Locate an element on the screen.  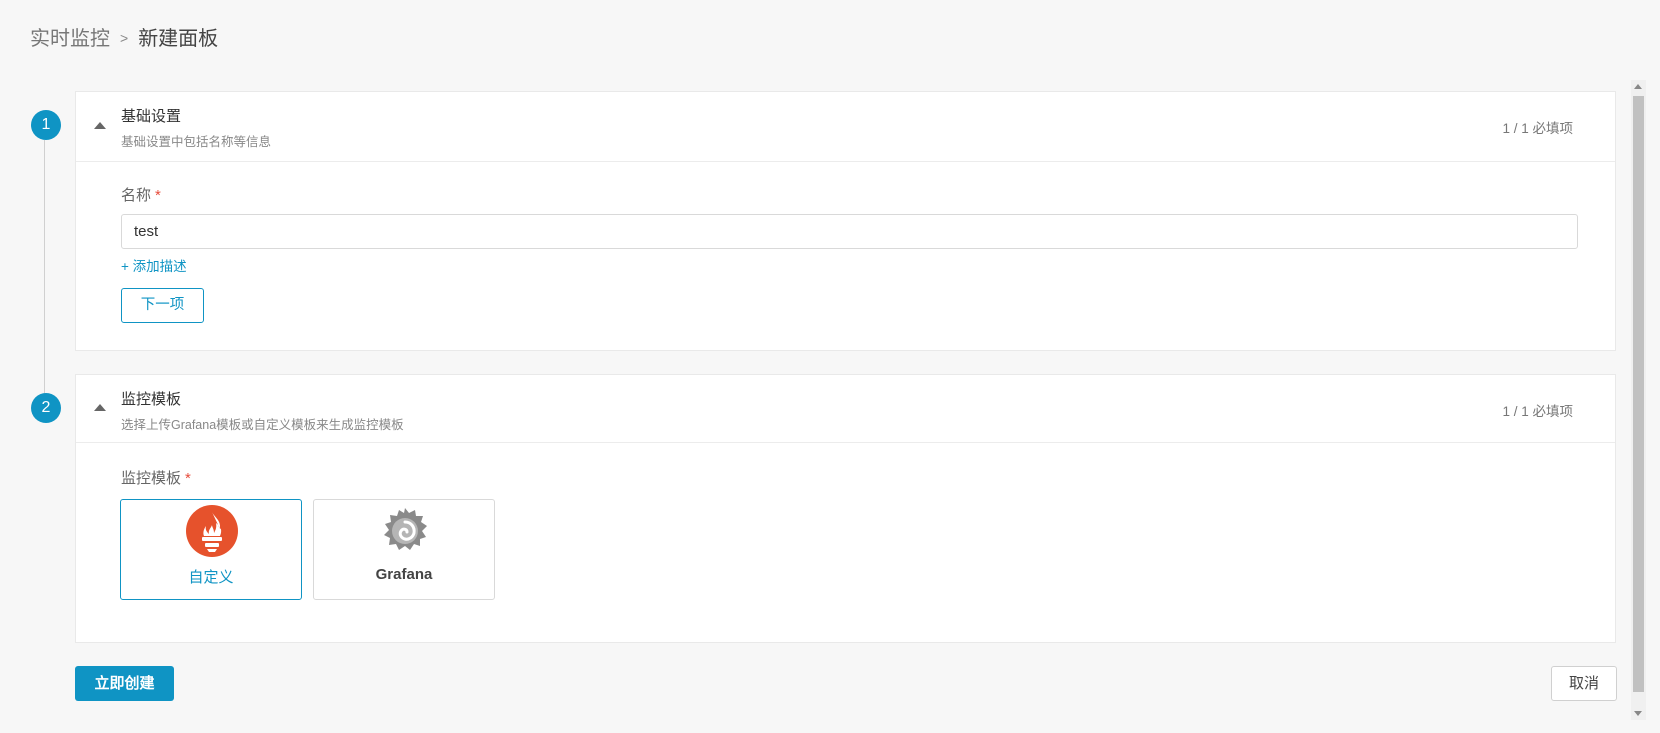
breadcrumb-current: 新建面板 is located at coordinates (178, 39).